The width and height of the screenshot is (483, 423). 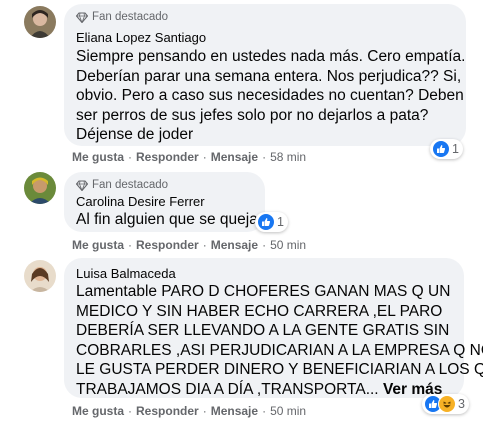 What do you see at coordinates (288, 157) in the screenshot?
I see `timestamp: 58 min` at bounding box center [288, 157].